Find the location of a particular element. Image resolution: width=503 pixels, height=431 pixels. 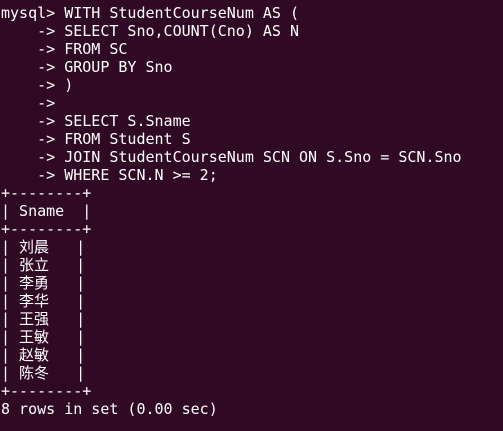

query-line: -> SELECT Sno,COUNT(Cno) AS N is located at coordinates (150, 31).